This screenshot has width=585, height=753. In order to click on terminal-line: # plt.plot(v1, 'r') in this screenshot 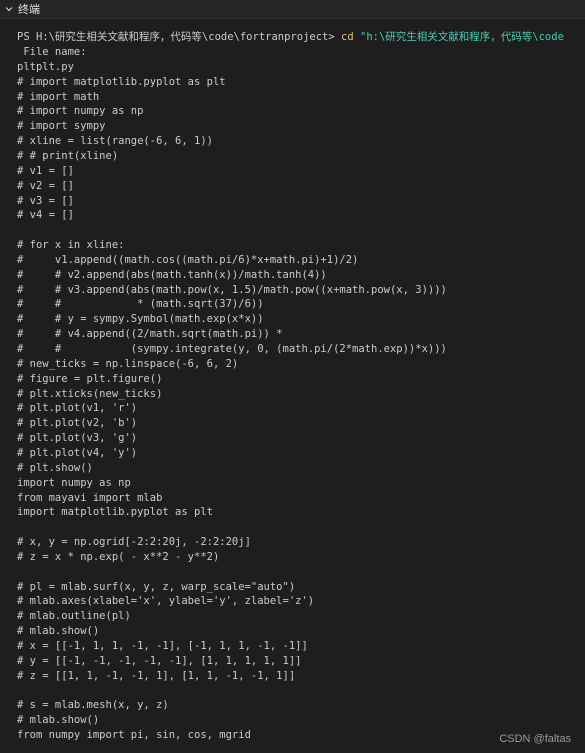, I will do `click(77, 408)`.